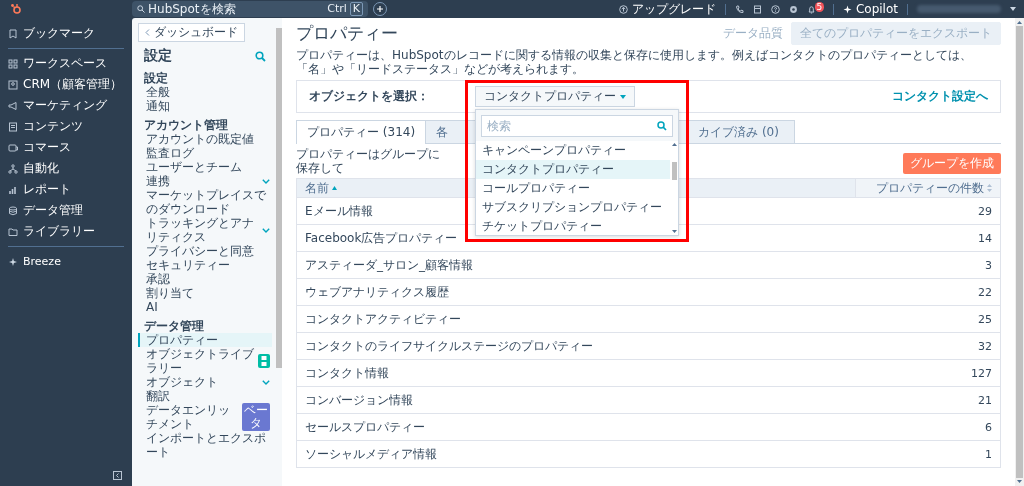 The image size is (1024, 486). What do you see at coordinates (205, 92) in the screenshot?
I see `sidebar-item: 全般` at bounding box center [205, 92].